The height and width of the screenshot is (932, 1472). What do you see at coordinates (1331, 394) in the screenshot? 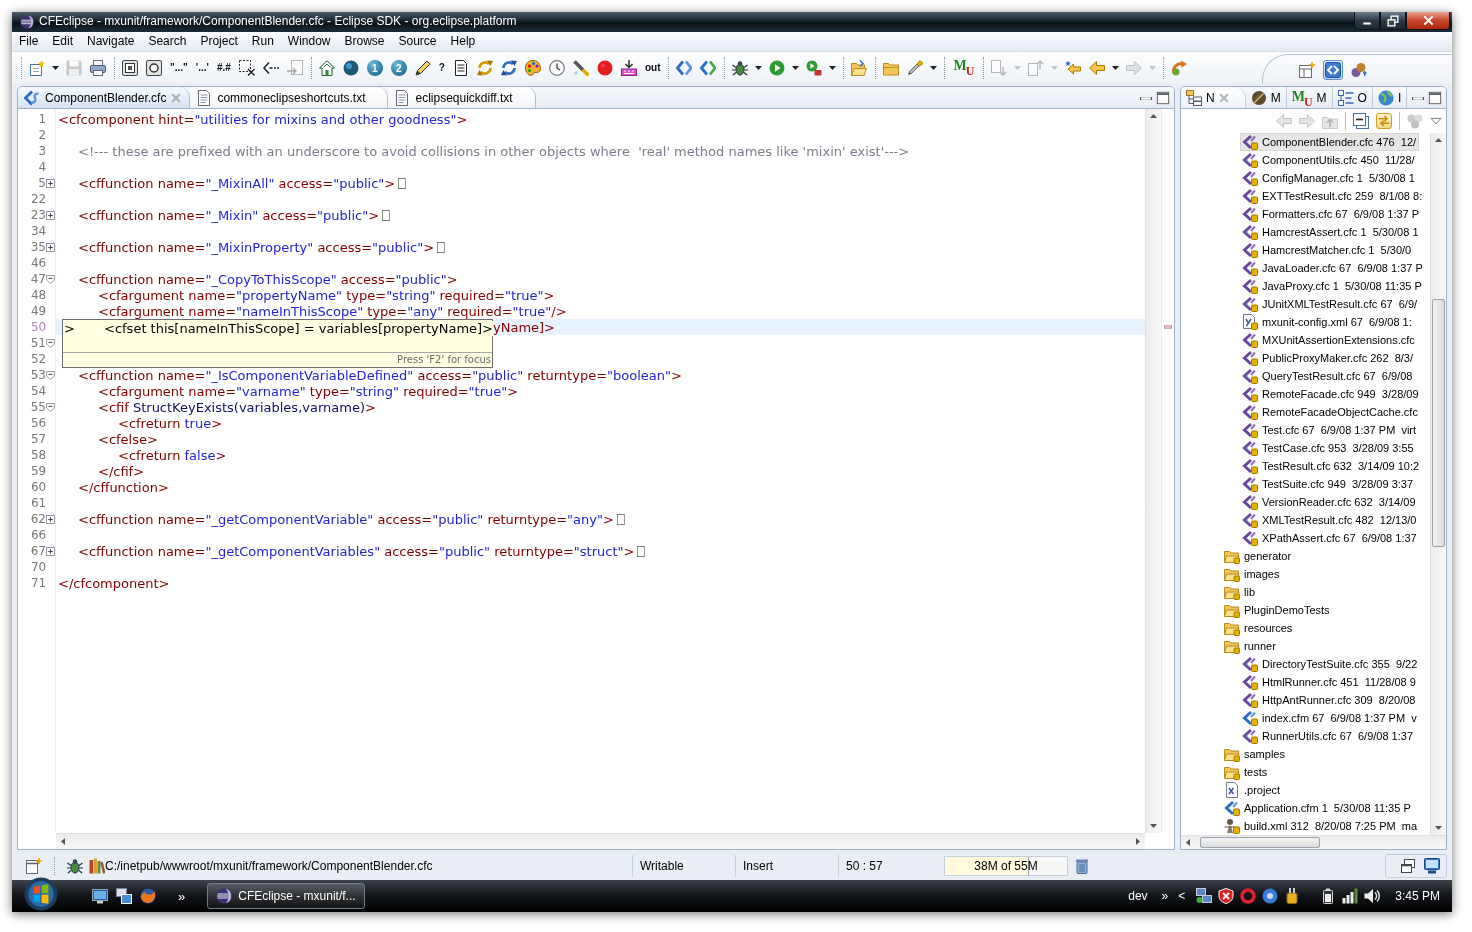
I see `tree-item: RemoteFacade.cfc 949 3/28/09` at bounding box center [1331, 394].